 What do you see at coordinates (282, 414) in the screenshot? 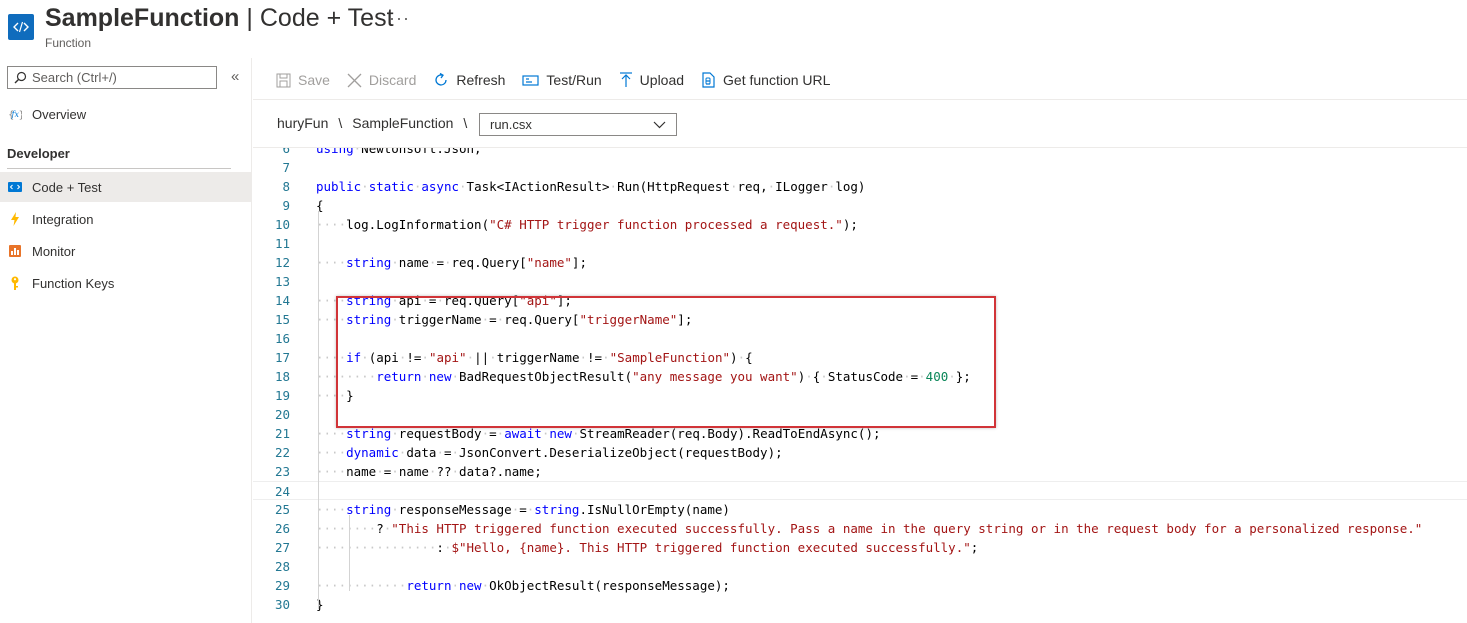
I see `line-number: 20` at bounding box center [282, 414].